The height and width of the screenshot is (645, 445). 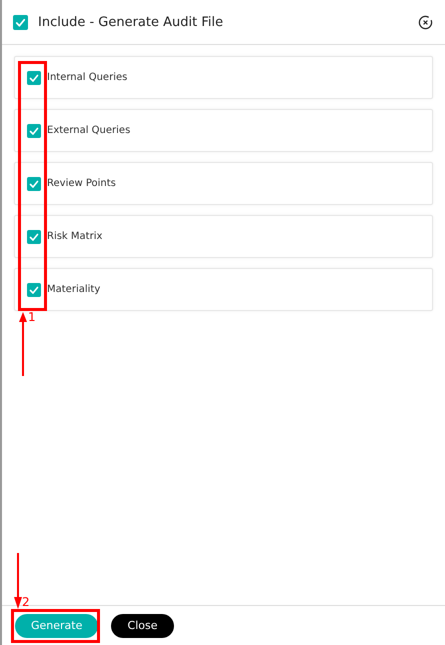 What do you see at coordinates (26, 602) in the screenshot?
I see `annotation-number: 2` at bounding box center [26, 602].